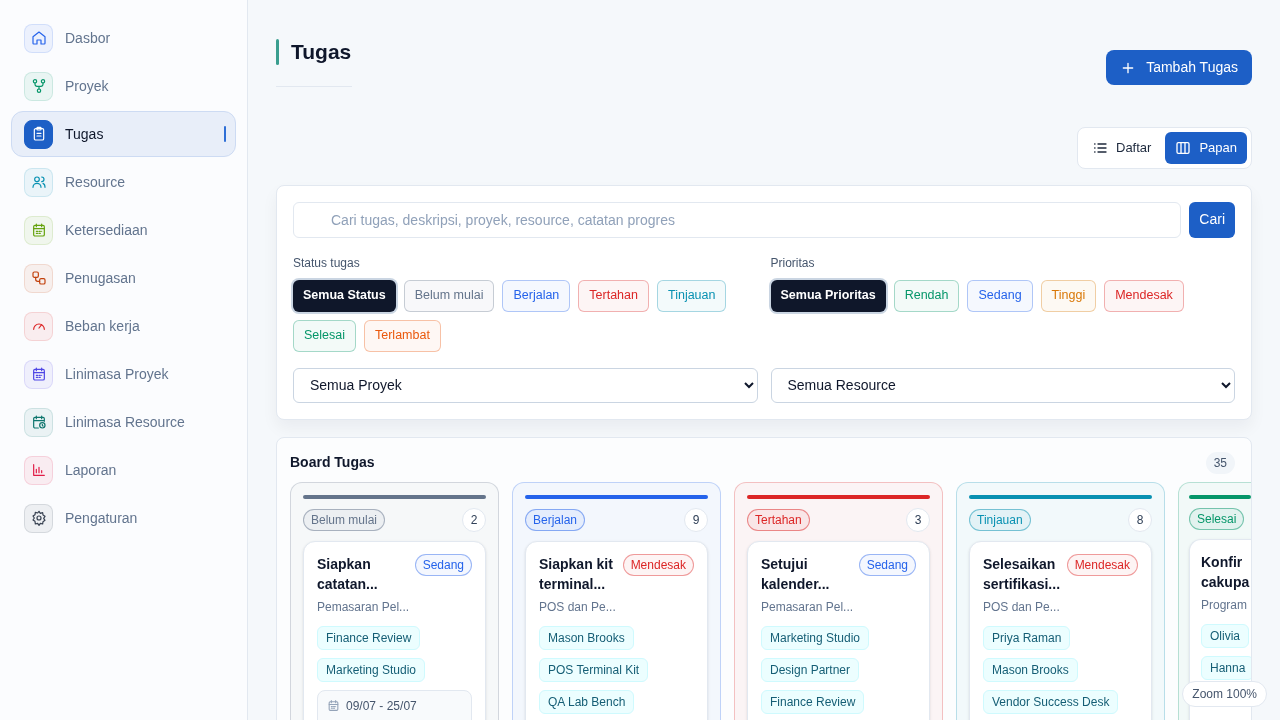 The image size is (1280, 720). Describe the element at coordinates (1002, 385) in the screenshot. I see `dropdown: Semua Resource` at that location.